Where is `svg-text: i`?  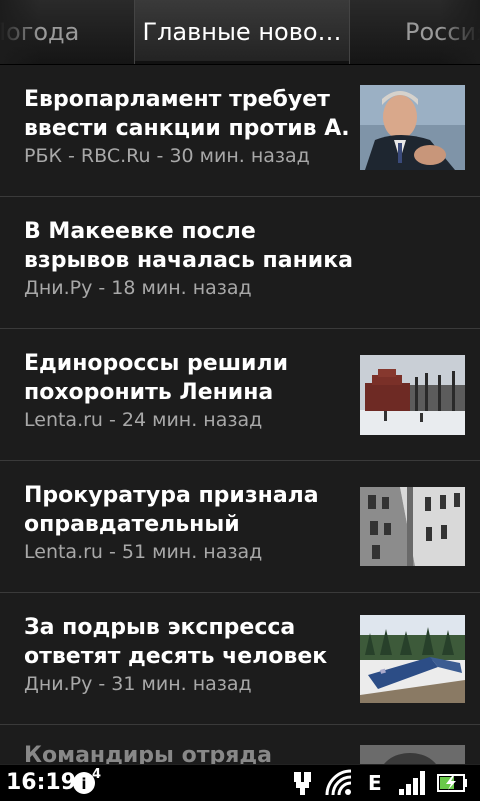 svg-text: i is located at coordinates (83, 784).